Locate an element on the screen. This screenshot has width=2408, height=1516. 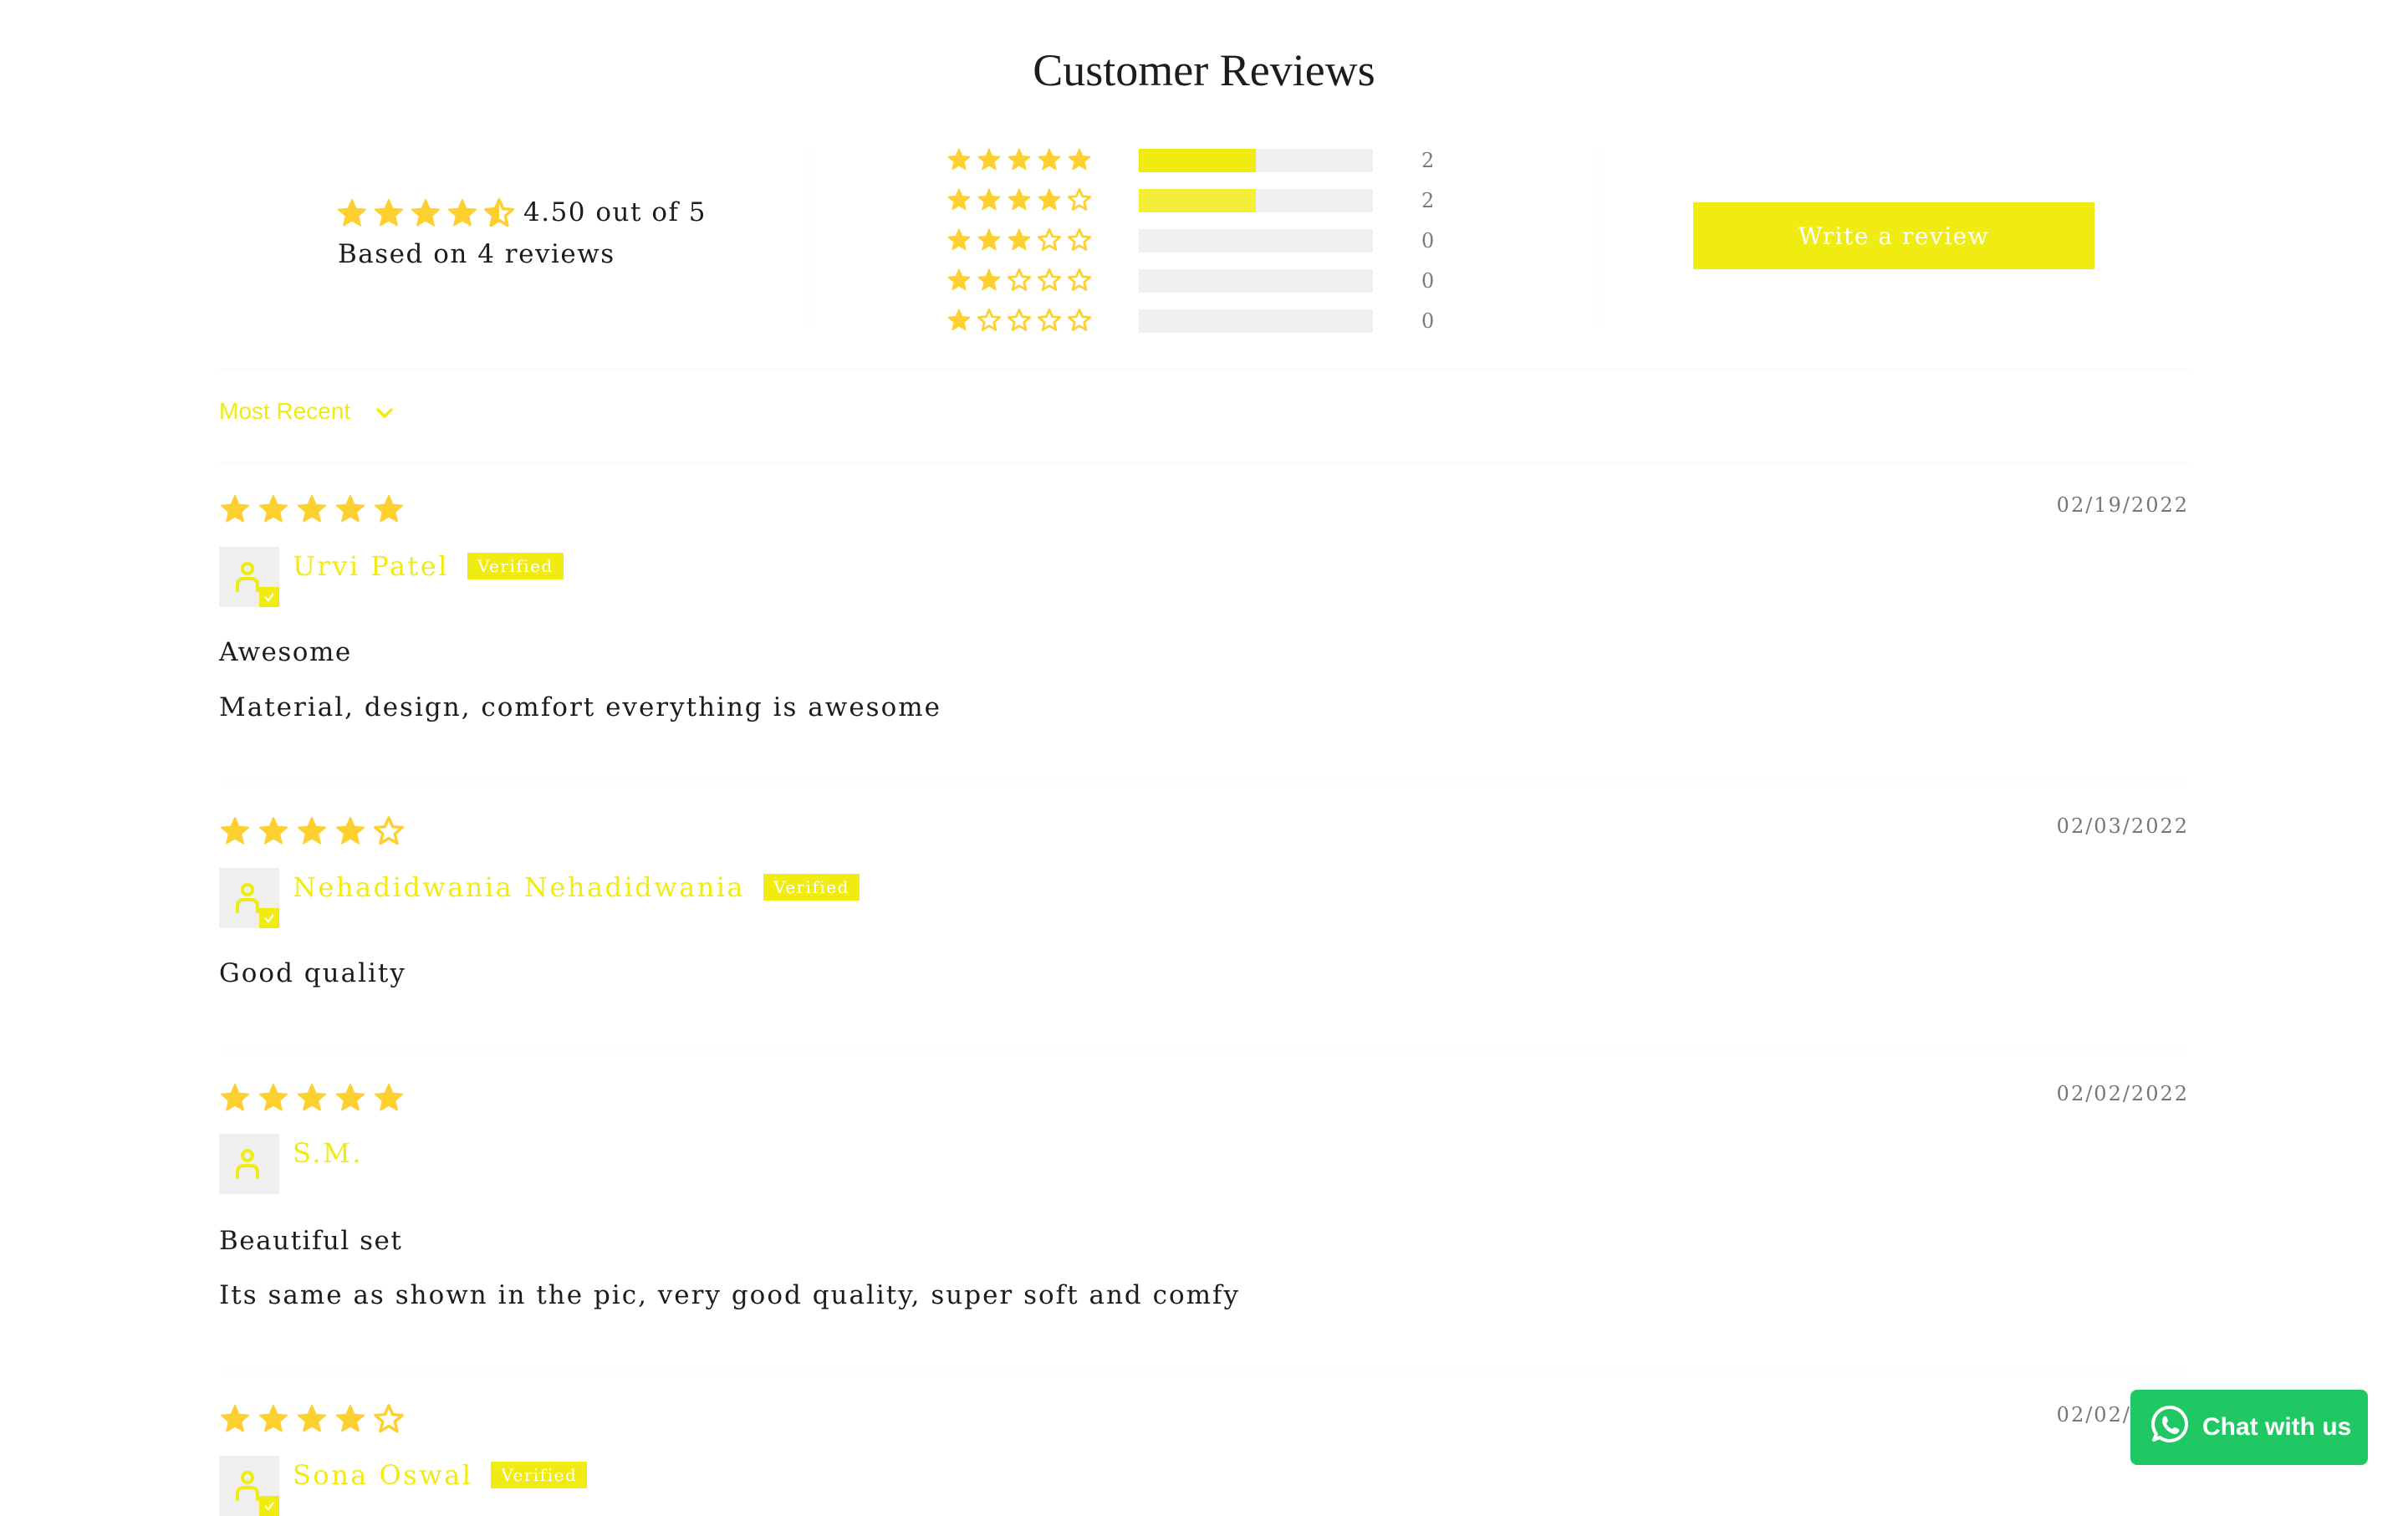
average-rating-text: 4.50 out of 5 is located at coordinates (615, 212).